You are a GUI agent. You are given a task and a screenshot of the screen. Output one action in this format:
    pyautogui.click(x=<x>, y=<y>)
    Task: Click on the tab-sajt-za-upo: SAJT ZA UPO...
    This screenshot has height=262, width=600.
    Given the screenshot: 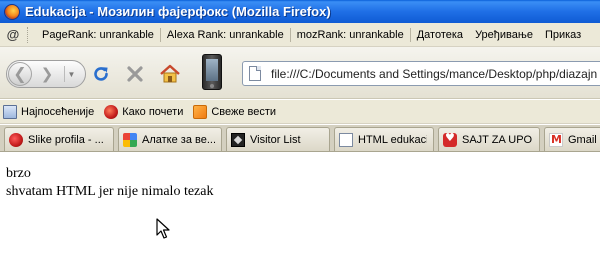 What is the action you would take?
    pyautogui.click(x=489, y=139)
    